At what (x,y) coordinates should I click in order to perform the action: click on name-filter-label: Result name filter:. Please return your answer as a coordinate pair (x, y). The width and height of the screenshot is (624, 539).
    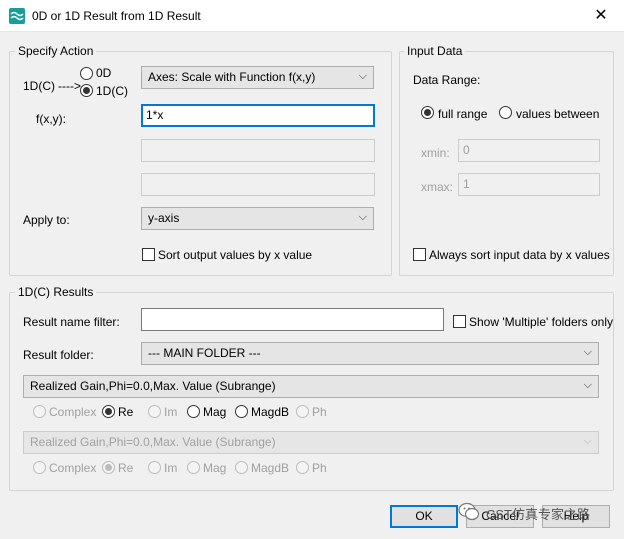
    Looking at the image, I should click on (71, 322).